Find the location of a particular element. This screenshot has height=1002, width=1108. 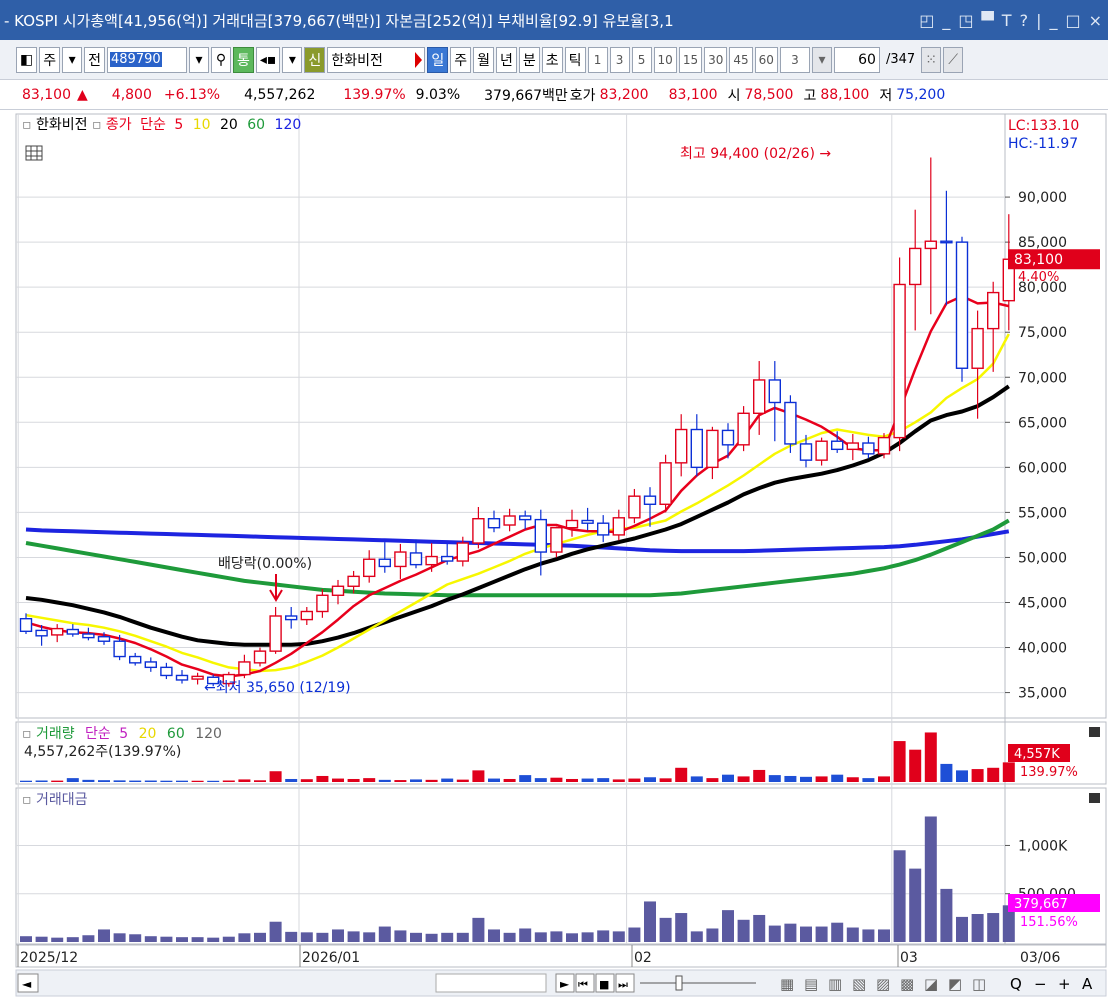

autoscale-icon: A is located at coordinates (1087, 984).